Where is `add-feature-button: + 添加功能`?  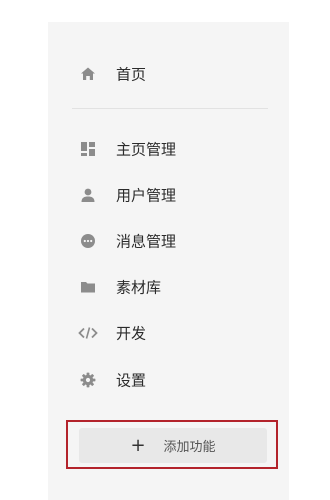 add-feature-button: + 添加功能 is located at coordinates (173, 445).